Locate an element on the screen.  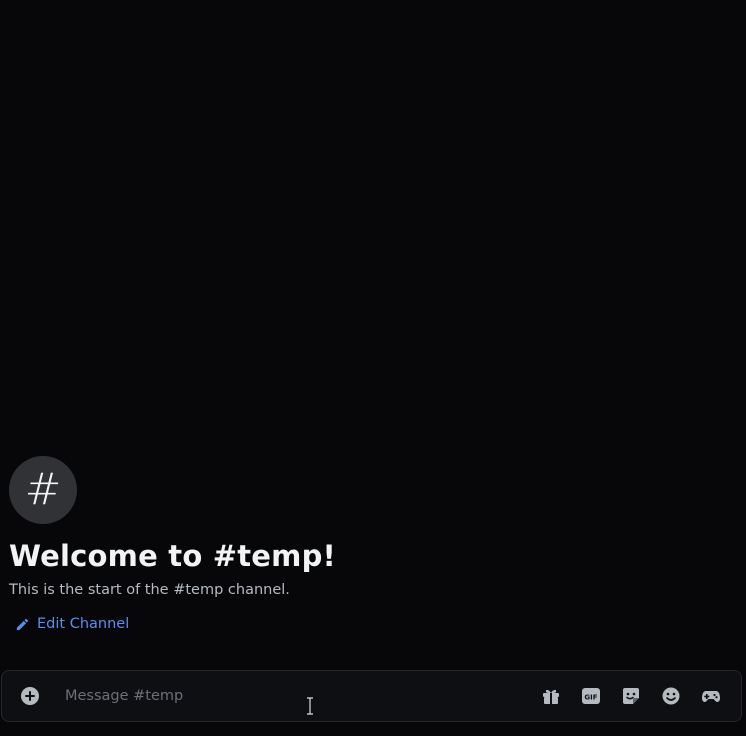
composer-tools: GIF is located at coordinates (631, 696).